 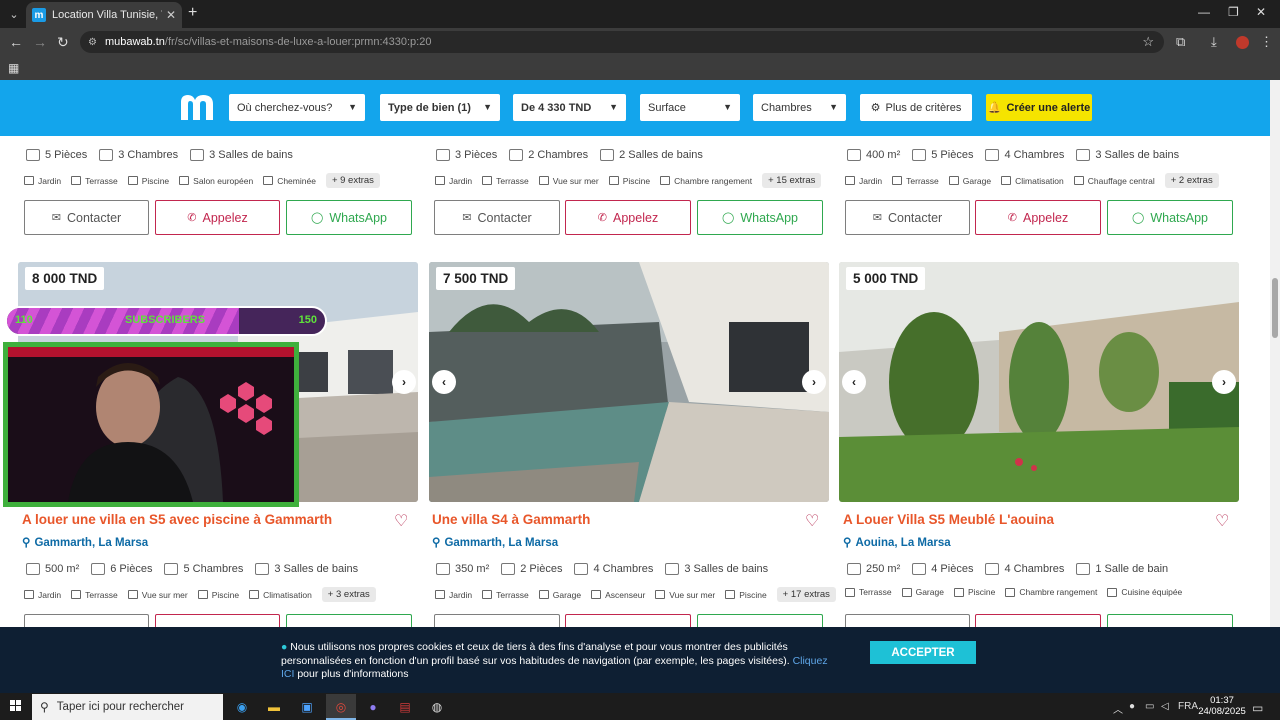 What do you see at coordinates (799, 107) in the screenshot?
I see `rooms-select: Chambres ▼` at bounding box center [799, 107].